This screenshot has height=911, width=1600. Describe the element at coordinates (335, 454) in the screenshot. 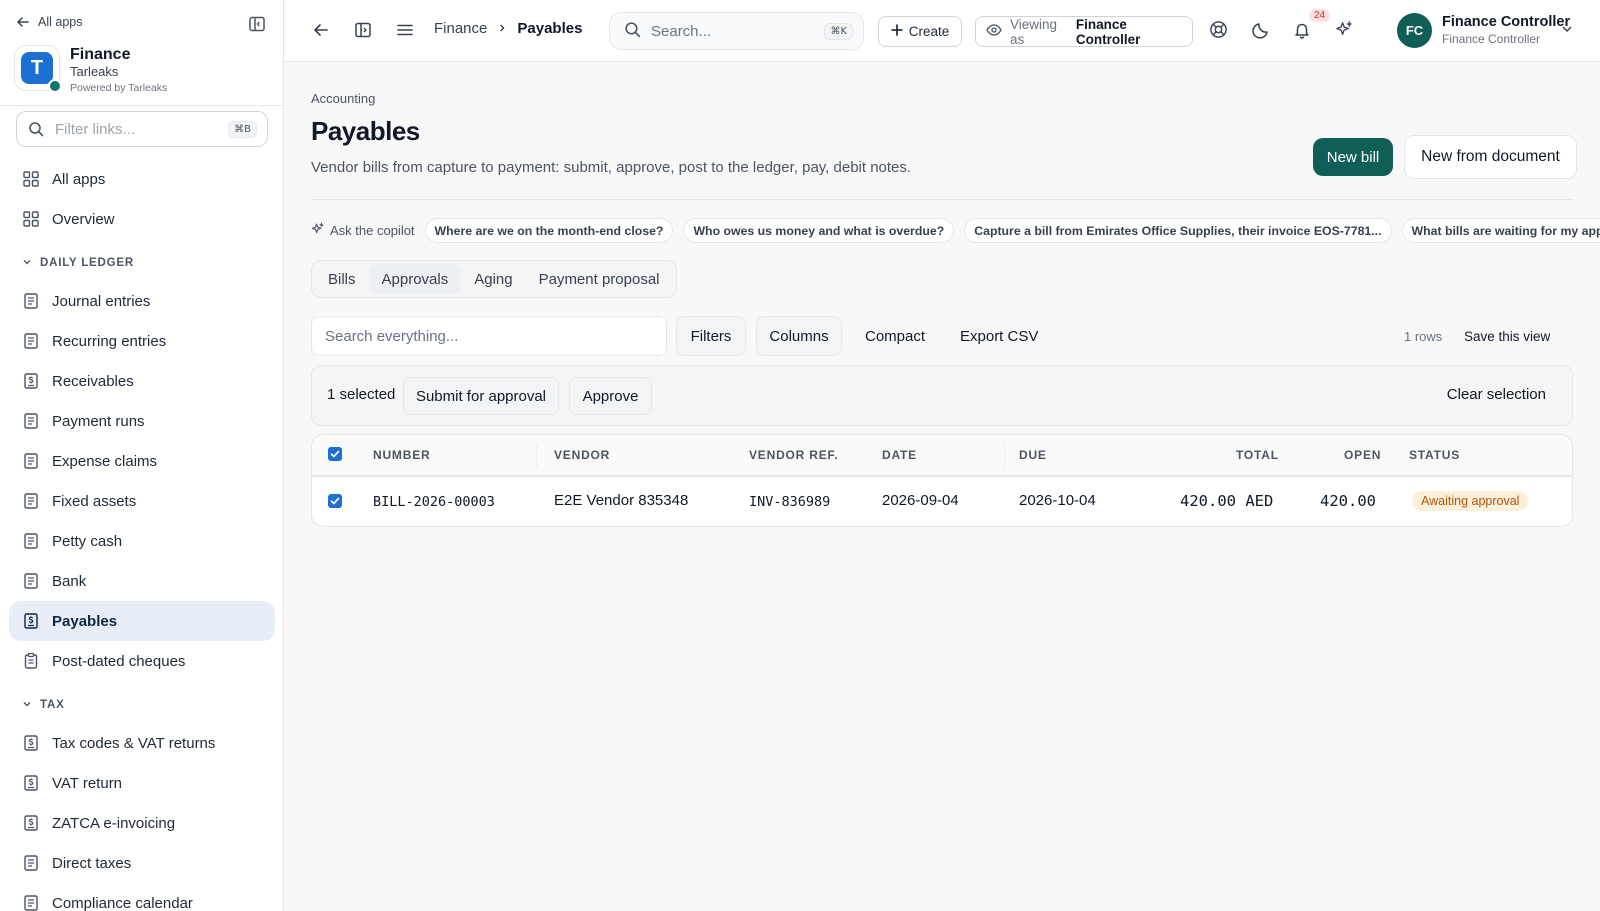

I see `select-all-checkbox` at that location.